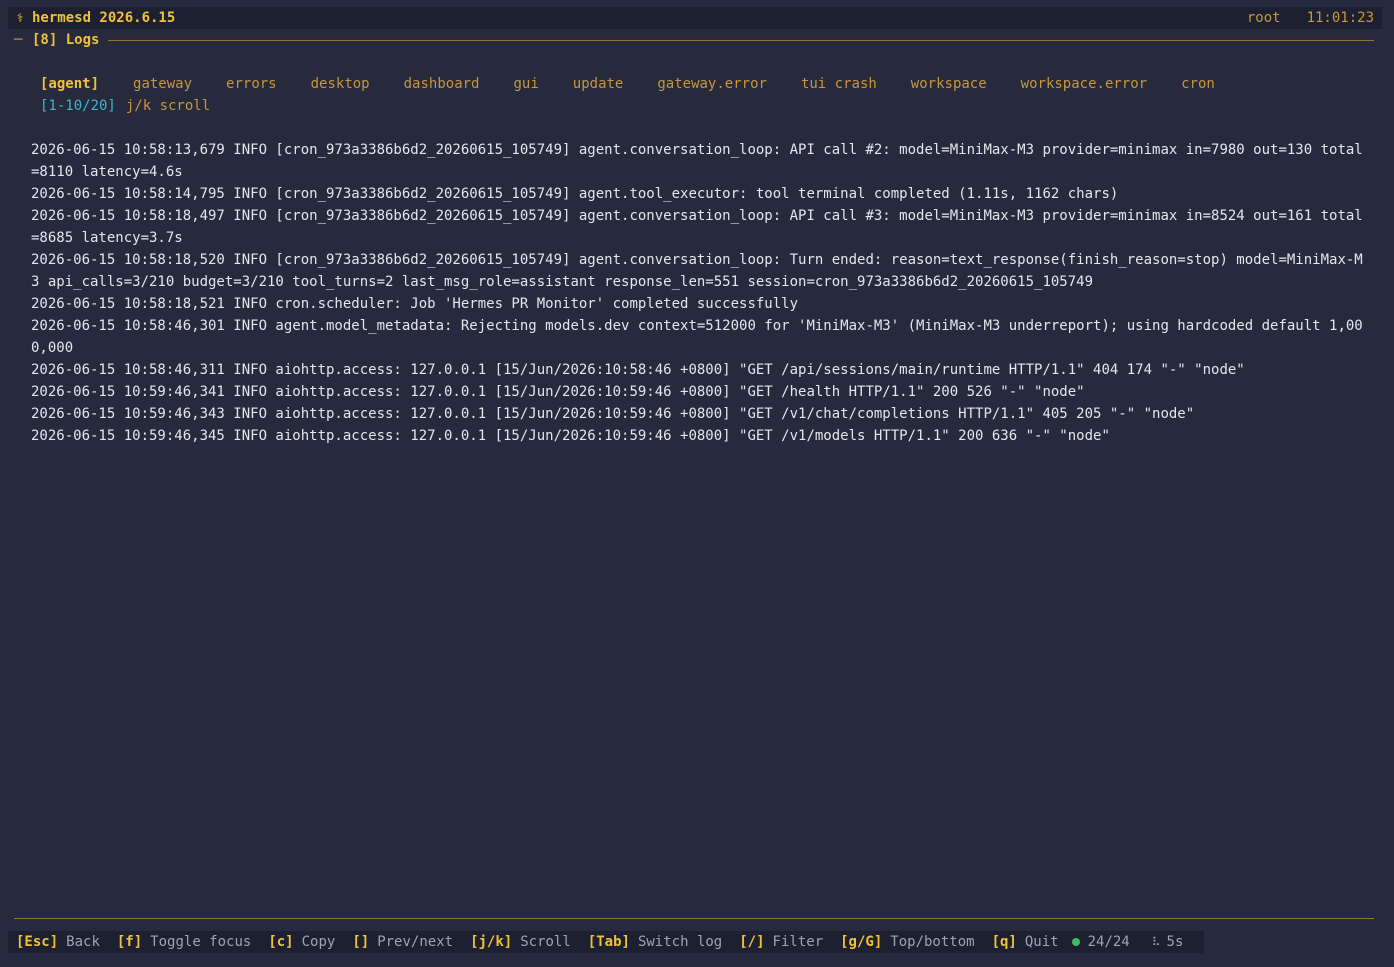  Describe the element at coordinates (1004, 942) in the screenshot. I see `shortcut-key: [q]` at that location.